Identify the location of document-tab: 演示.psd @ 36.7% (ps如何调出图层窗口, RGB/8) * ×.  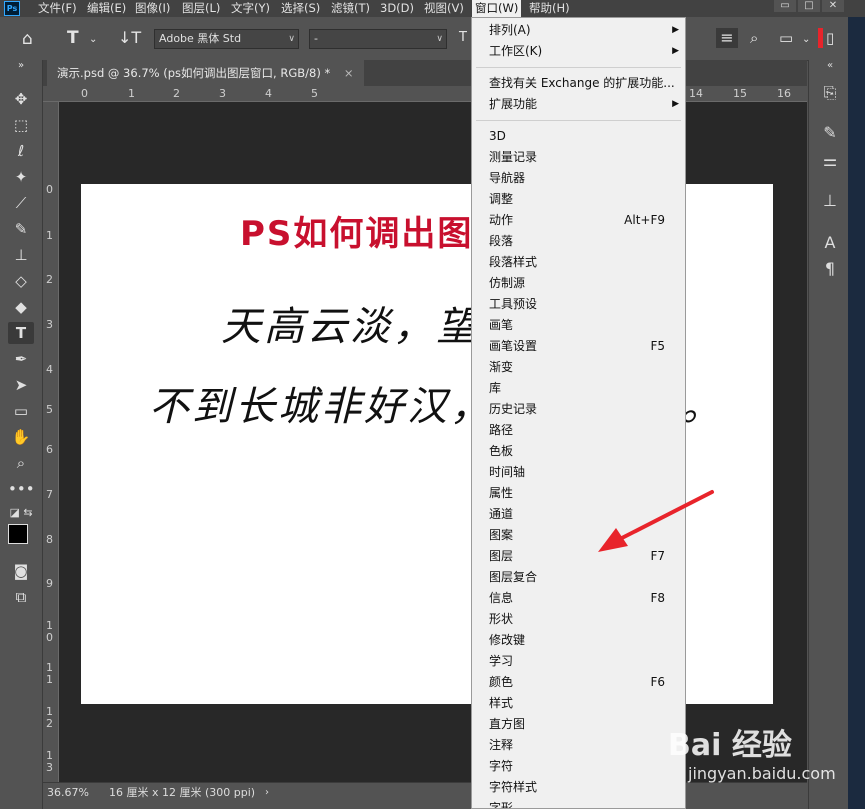
(205, 73).